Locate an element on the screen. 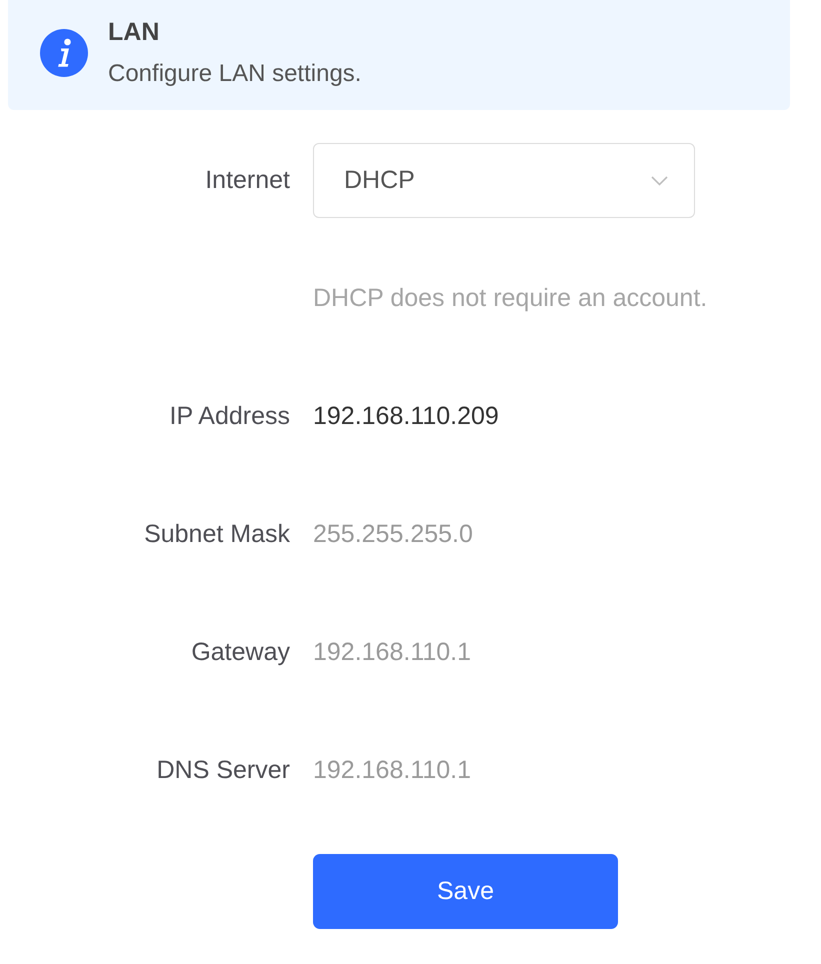  info-icon is located at coordinates (64, 53).